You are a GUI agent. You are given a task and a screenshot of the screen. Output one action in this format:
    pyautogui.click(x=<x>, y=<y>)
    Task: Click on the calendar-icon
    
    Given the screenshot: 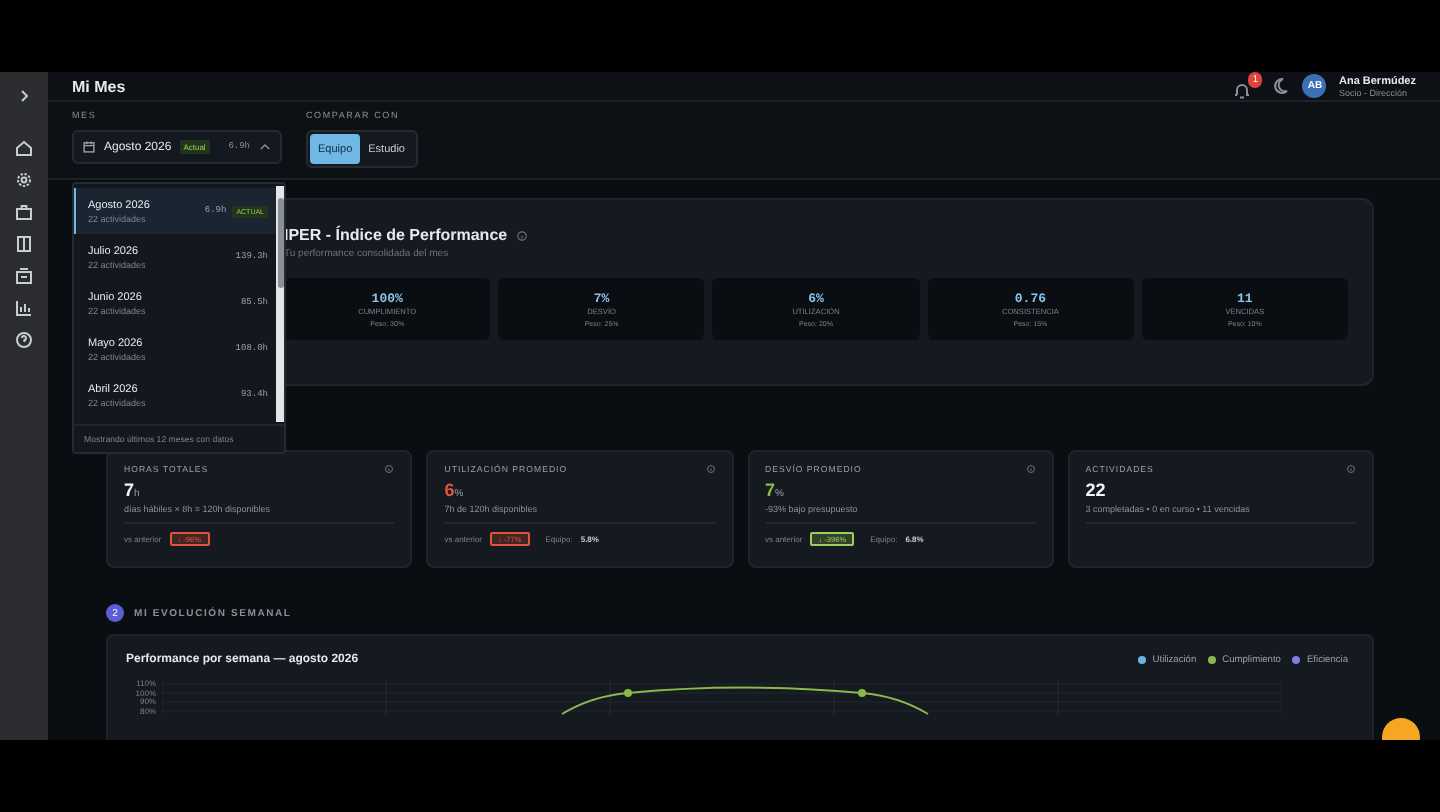 What is the action you would take?
    pyautogui.click(x=89, y=147)
    